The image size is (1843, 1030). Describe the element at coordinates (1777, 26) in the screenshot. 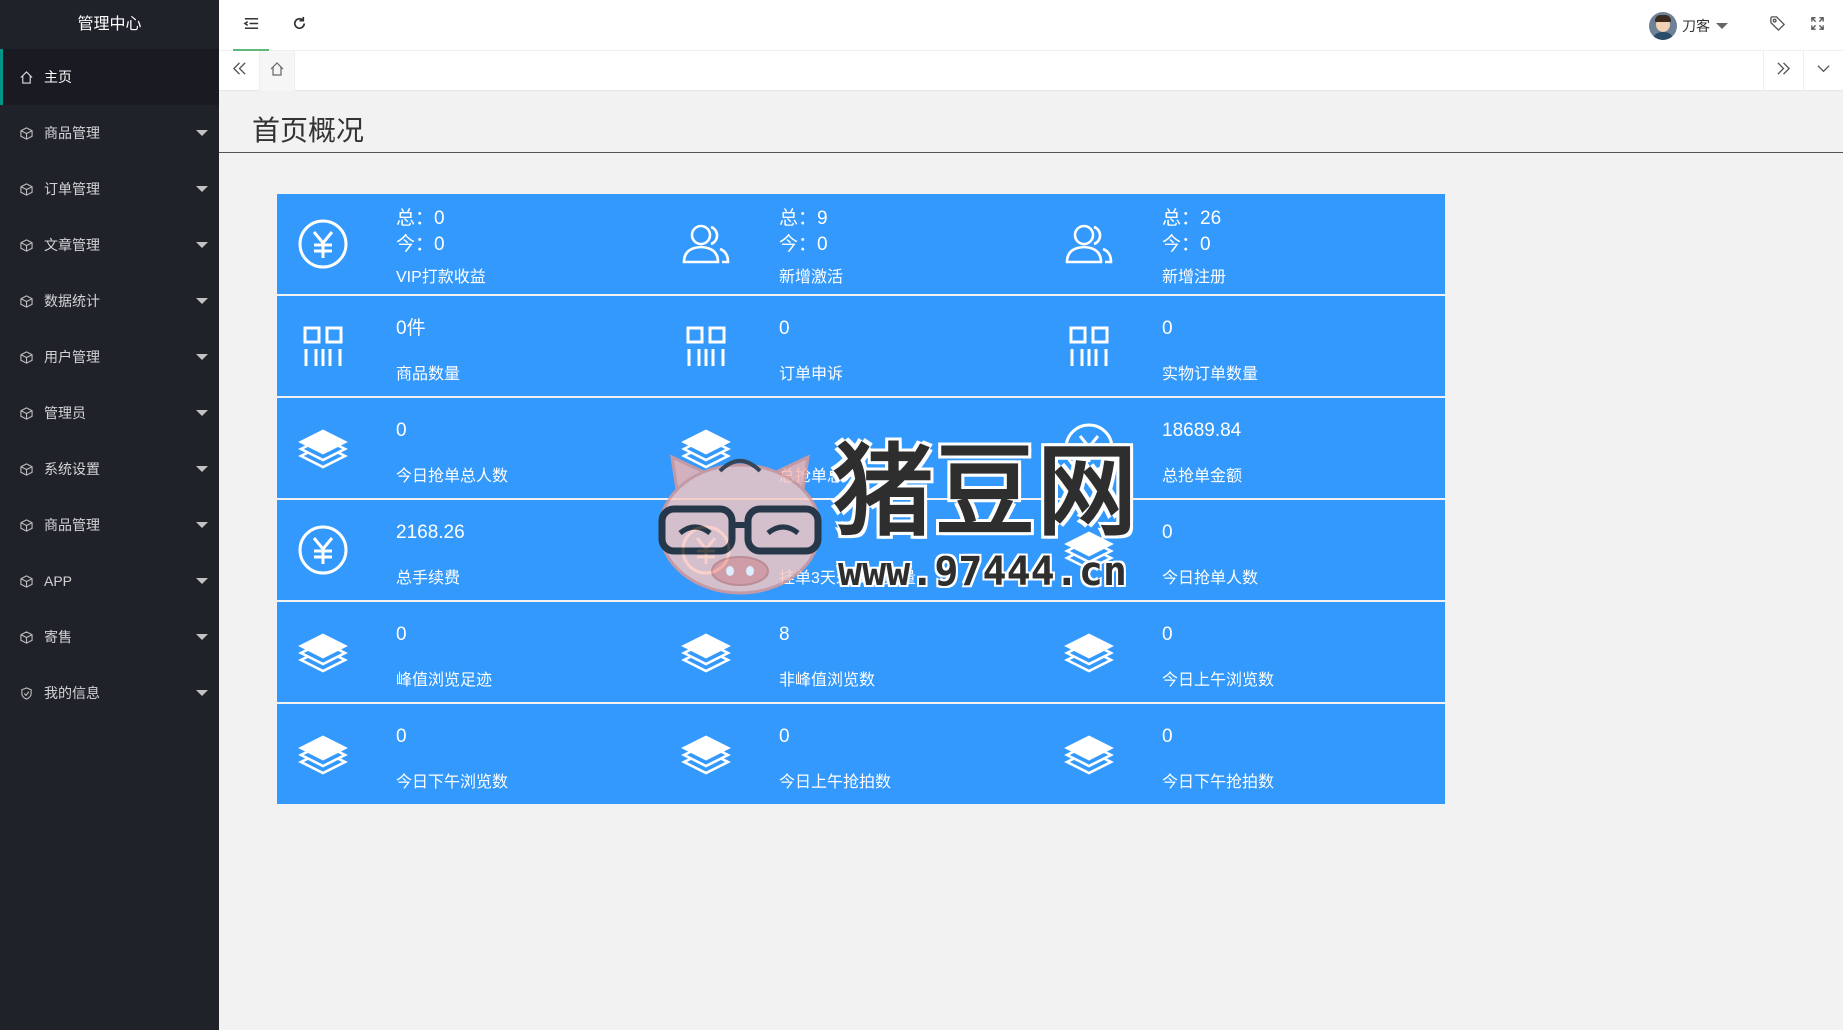

I see `tag-icon` at that location.